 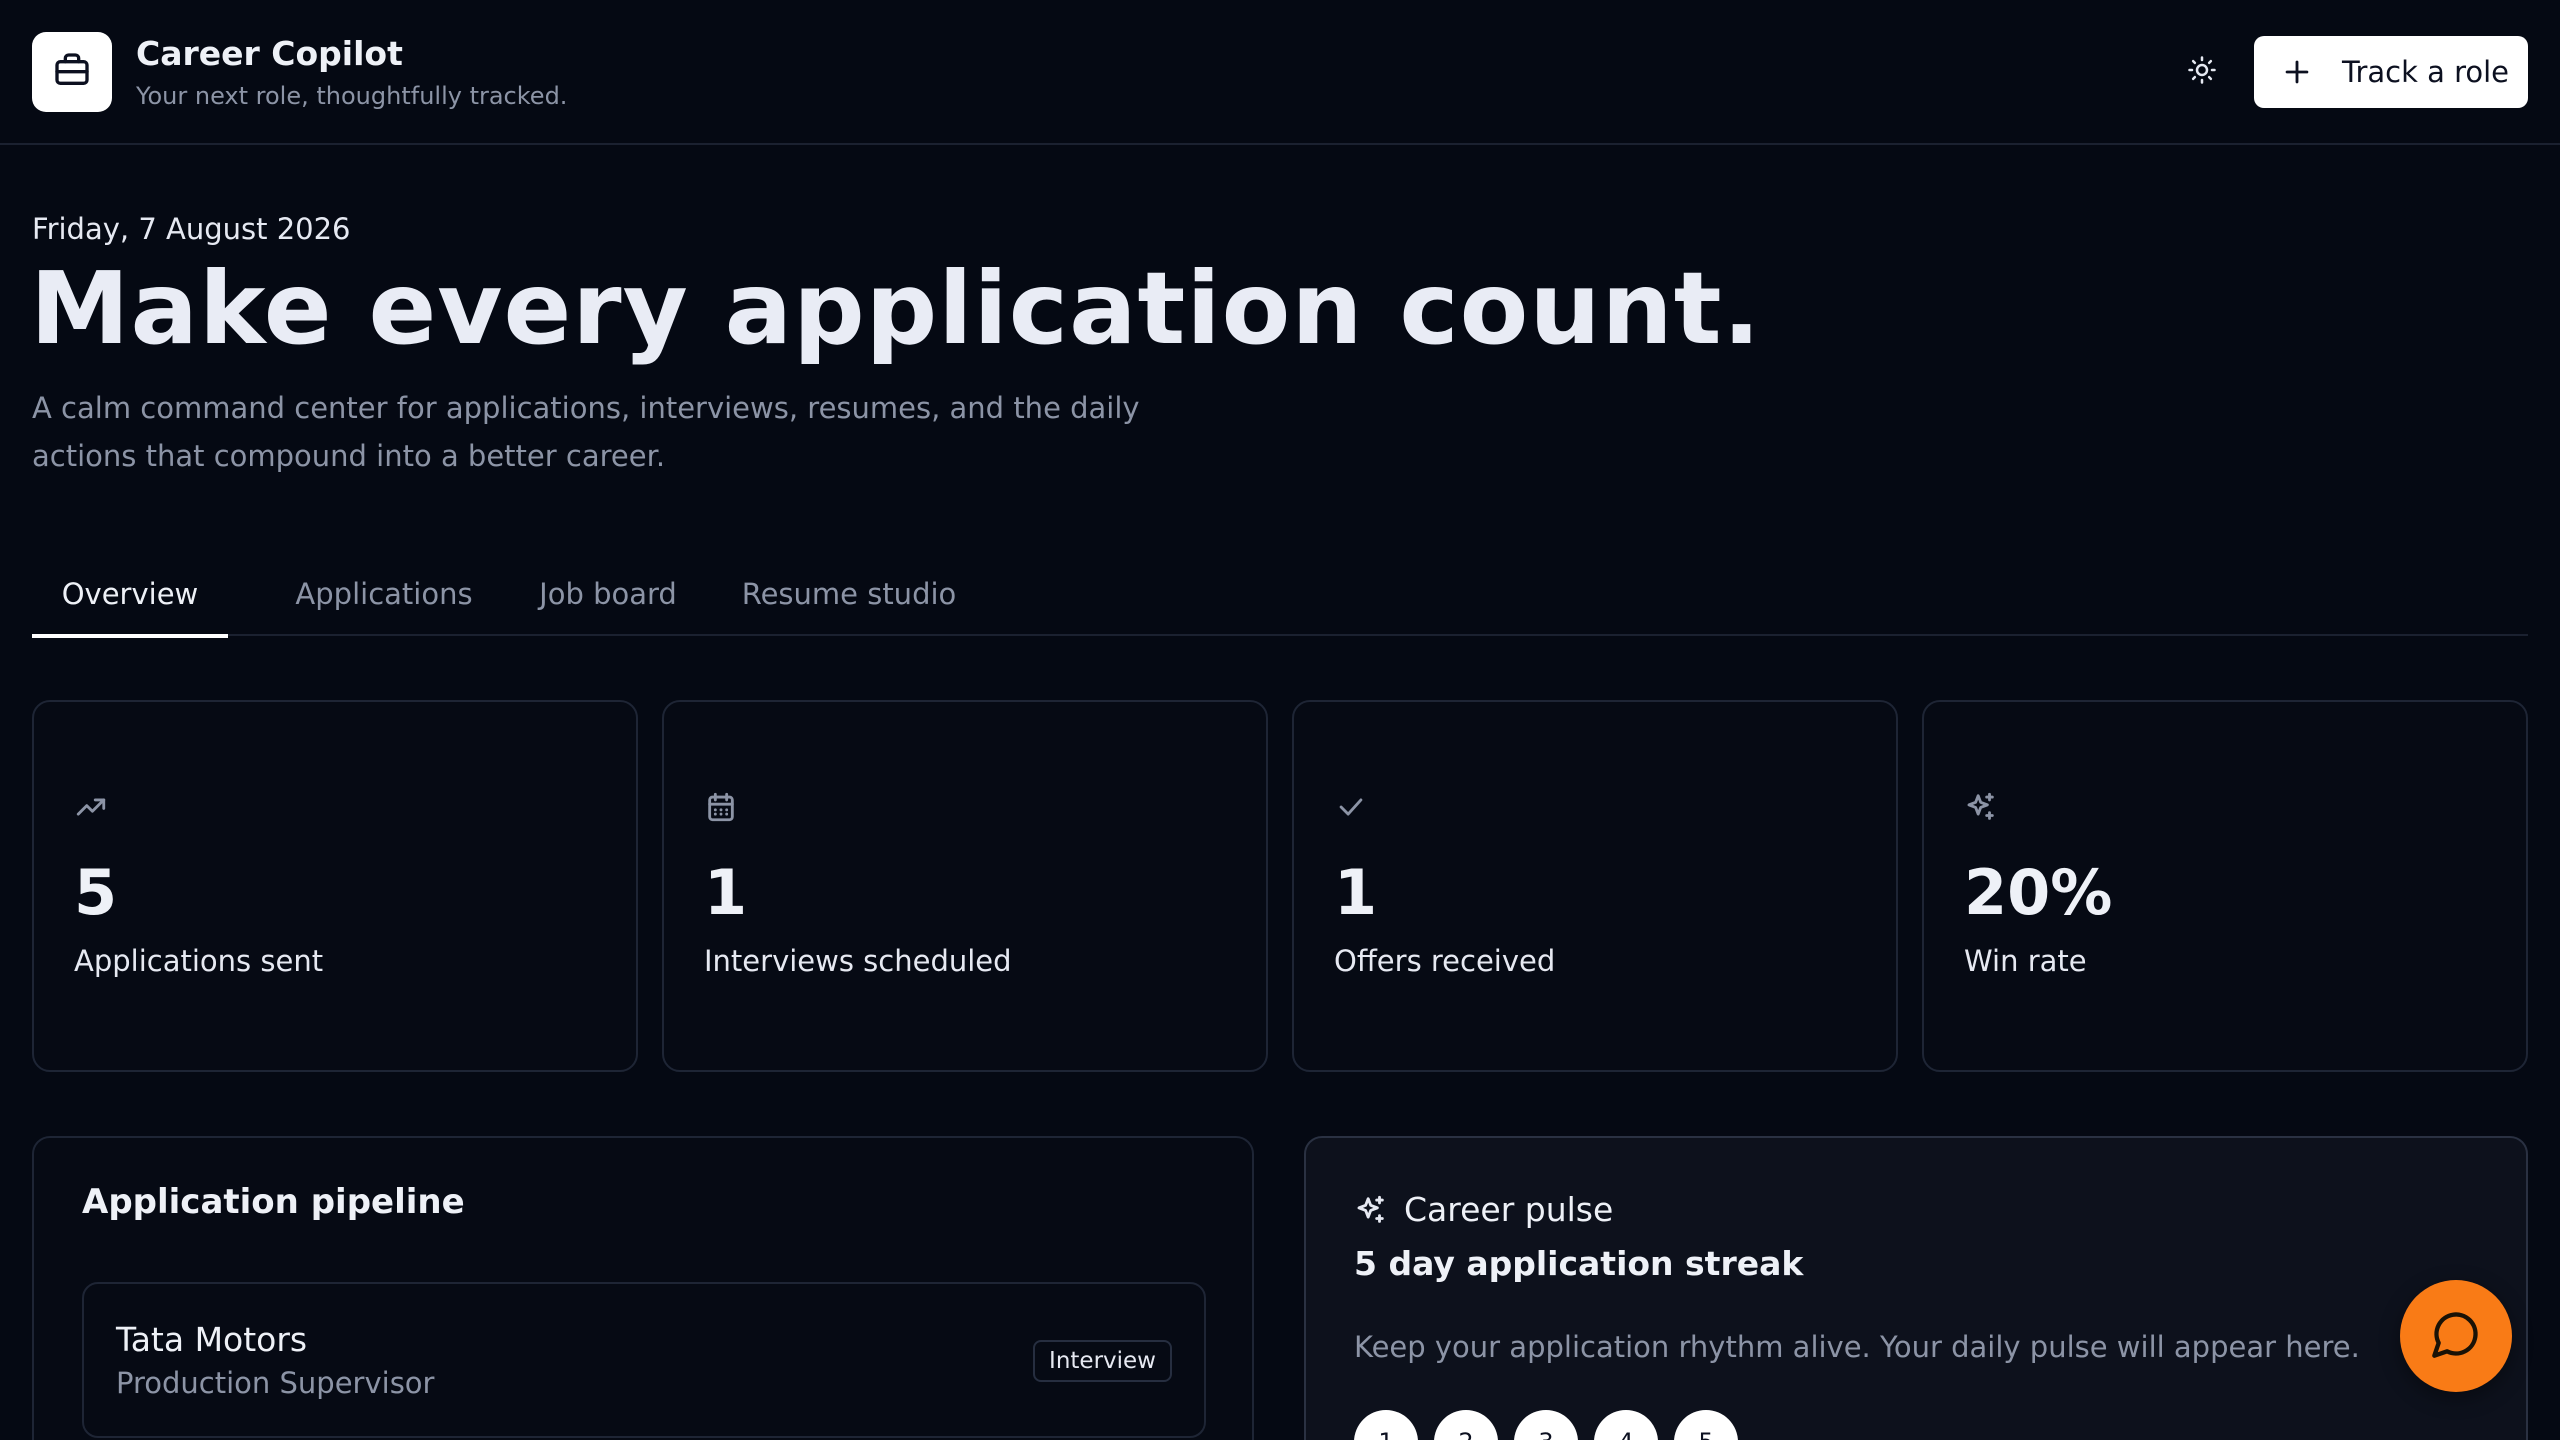 What do you see at coordinates (2025, 961) in the screenshot?
I see `stat-label: Win rate` at bounding box center [2025, 961].